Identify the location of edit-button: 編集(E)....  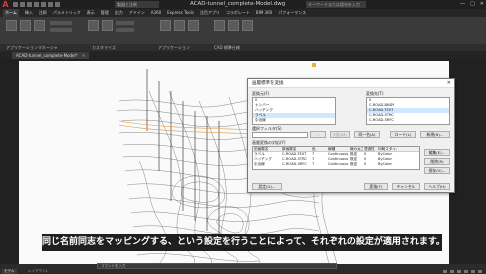
(437, 152).